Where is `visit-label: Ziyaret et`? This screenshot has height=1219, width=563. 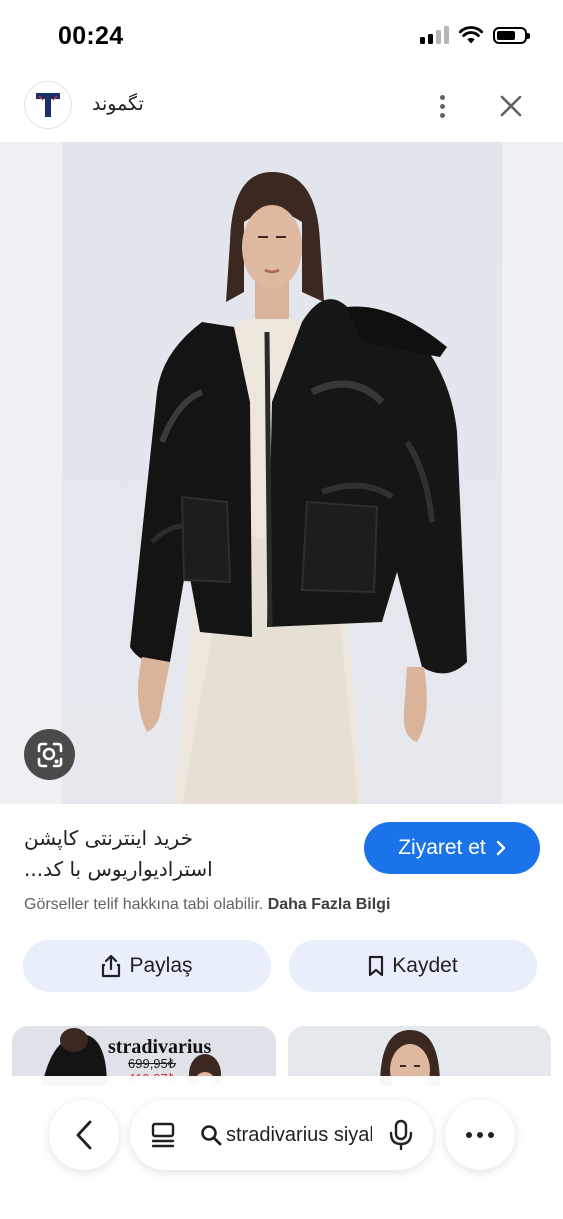
visit-label: Ziyaret et is located at coordinates (442, 847).